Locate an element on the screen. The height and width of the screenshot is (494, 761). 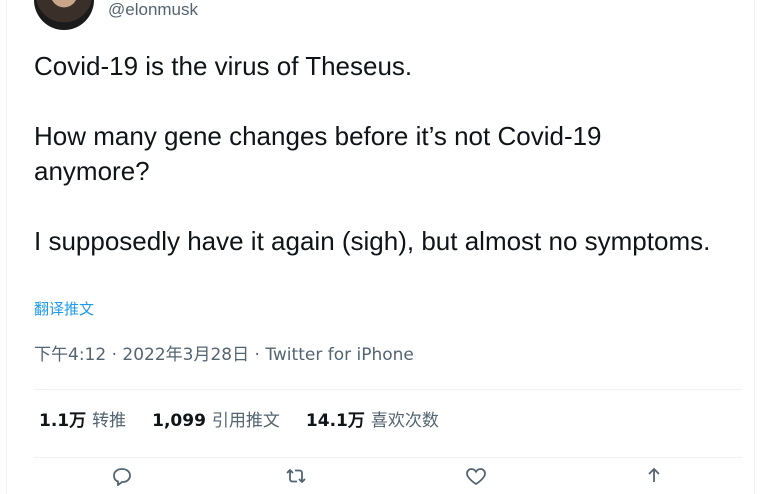
retweet-button is located at coordinates (296, 476).